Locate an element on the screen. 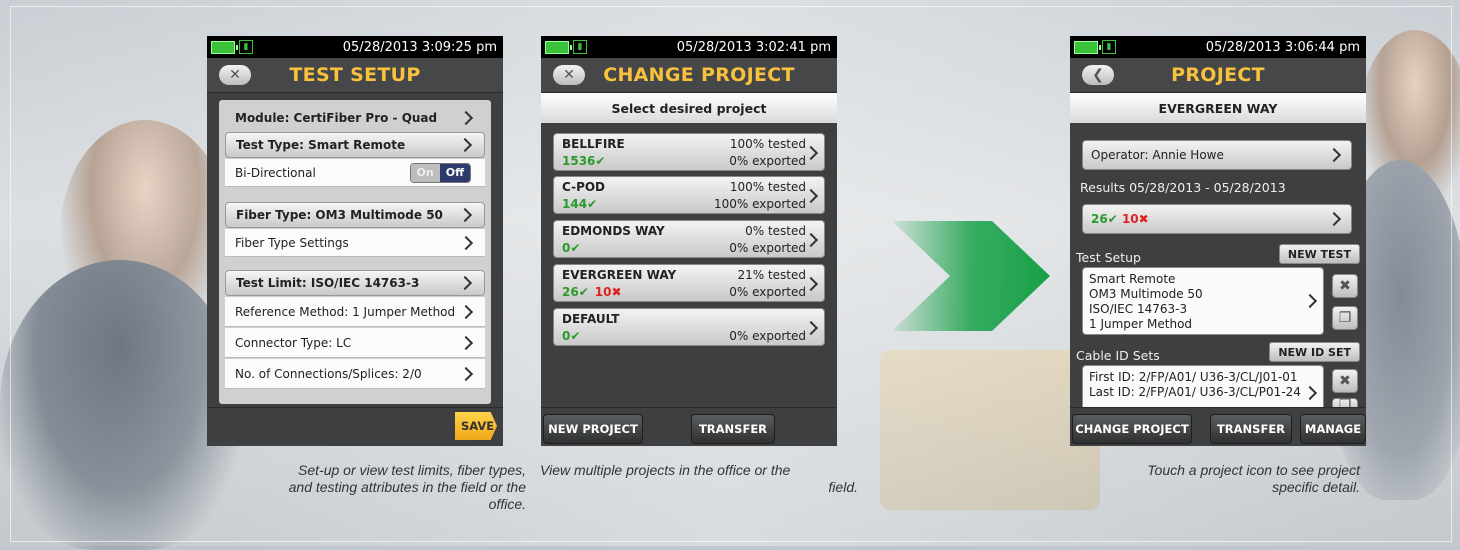 This screenshot has width=1460, height=550. save-button: SAVE is located at coordinates (476, 426).